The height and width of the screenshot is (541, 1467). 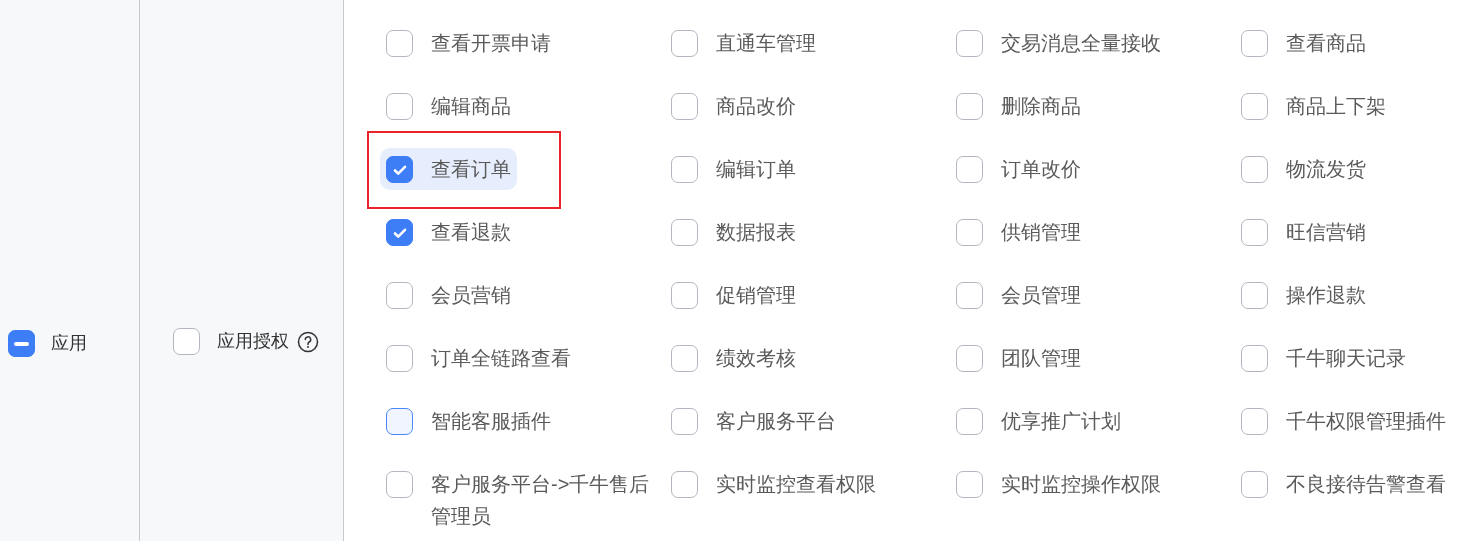 I want to click on permission-option: 供销管理, so click(x=1018, y=232).